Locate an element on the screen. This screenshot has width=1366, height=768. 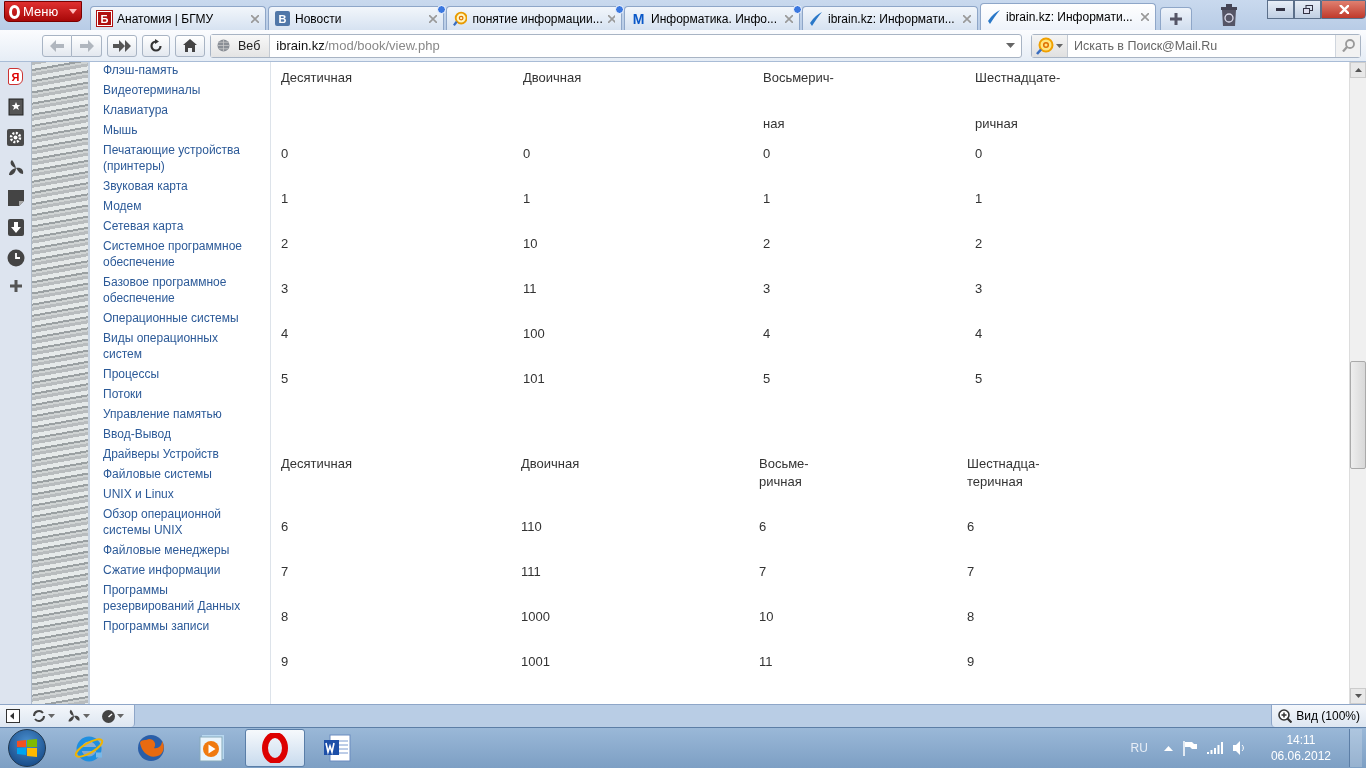
opera-logo-icon is located at coordinates (275, 748).